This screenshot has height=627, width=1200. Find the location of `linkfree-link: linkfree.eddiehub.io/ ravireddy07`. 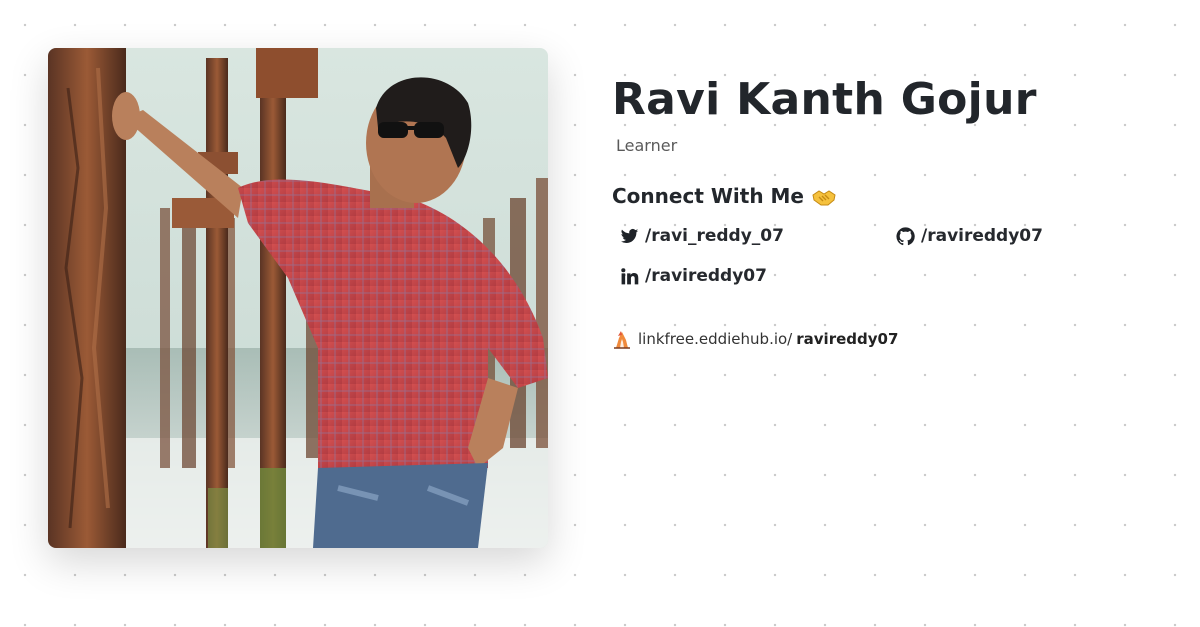

linkfree-link: linkfree.eddiehub.io/ ravireddy07 is located at coordinates (755, 339).